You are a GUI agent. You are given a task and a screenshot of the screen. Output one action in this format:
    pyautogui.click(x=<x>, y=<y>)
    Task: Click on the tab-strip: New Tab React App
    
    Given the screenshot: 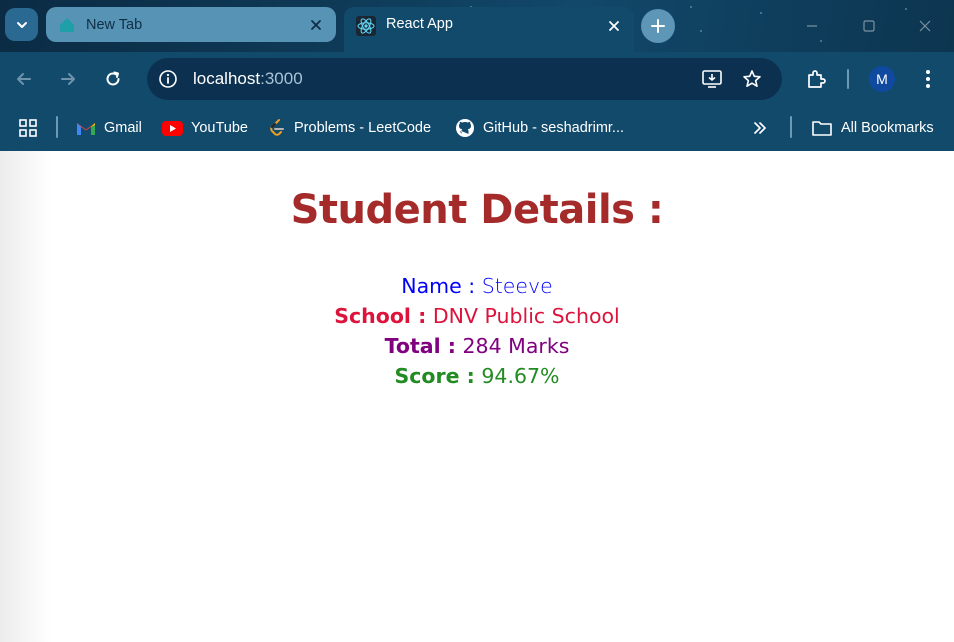 What is the action you would take?
    pyautogui.click(x=477, y=26)
    